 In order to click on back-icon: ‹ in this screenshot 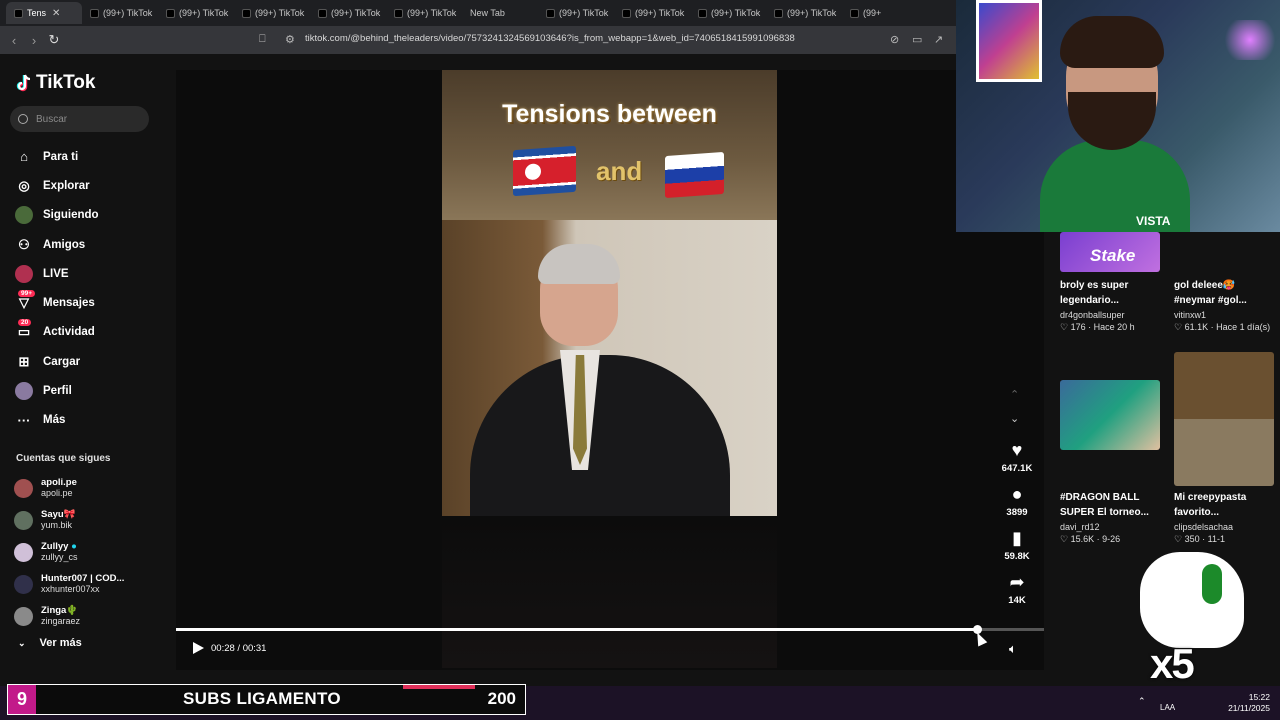, I will do `click(14, 40)`.